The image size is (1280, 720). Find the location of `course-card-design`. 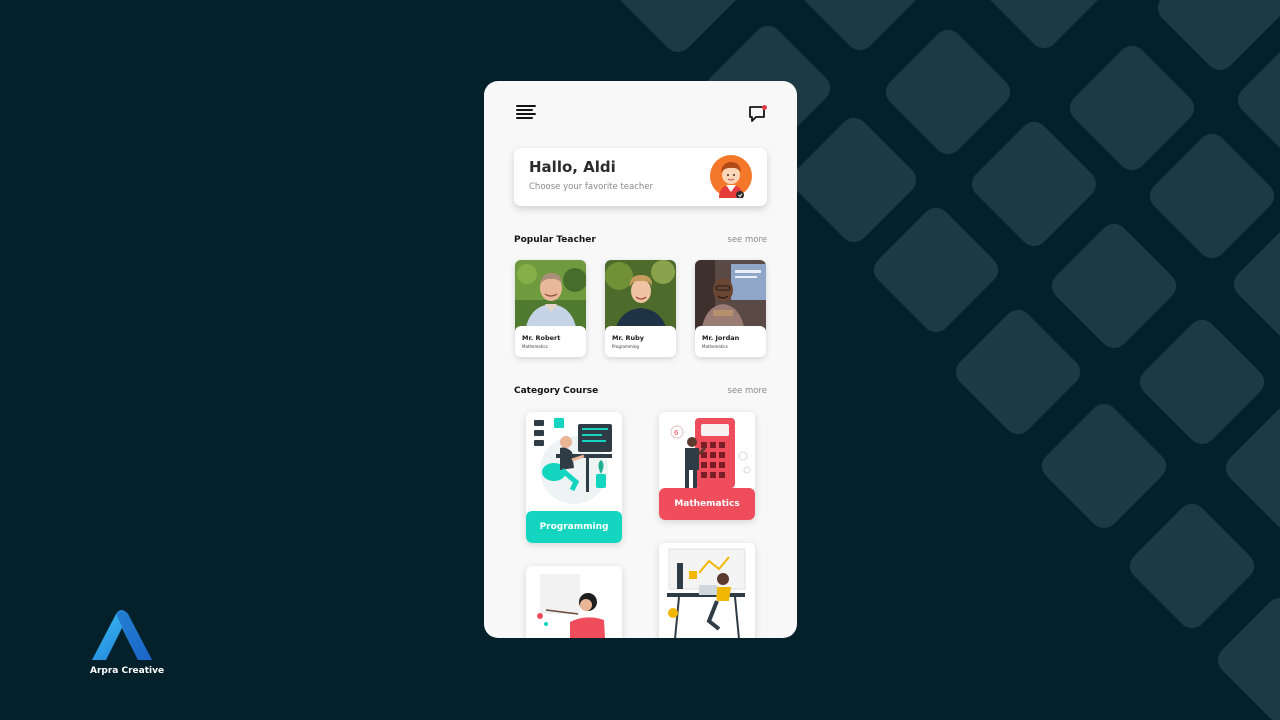

course-card-design is located at coordinates (707, 590).